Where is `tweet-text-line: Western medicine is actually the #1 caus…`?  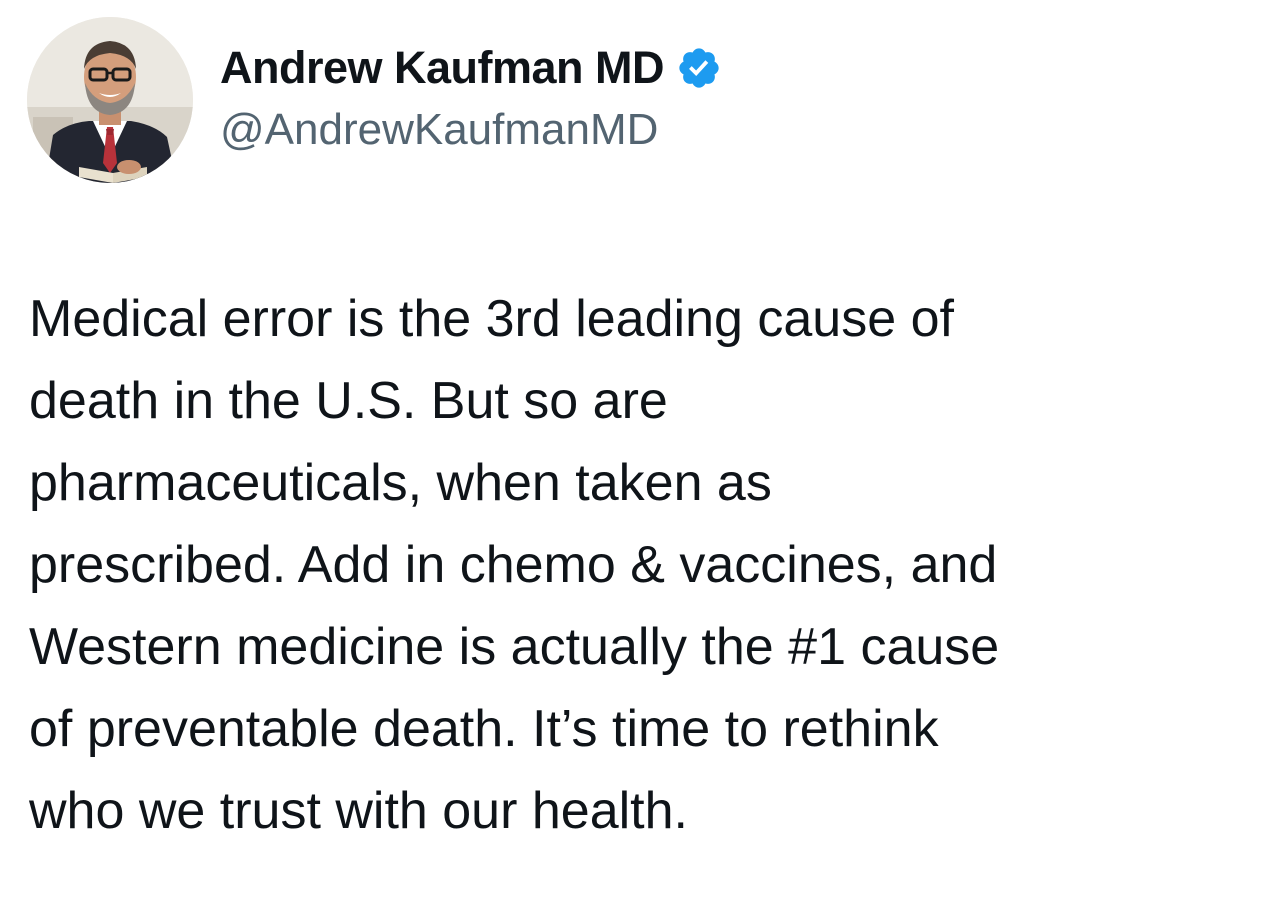 tweet-text-line: Western medicine is actually the #1 caus… is located at coordinates (514, 647).